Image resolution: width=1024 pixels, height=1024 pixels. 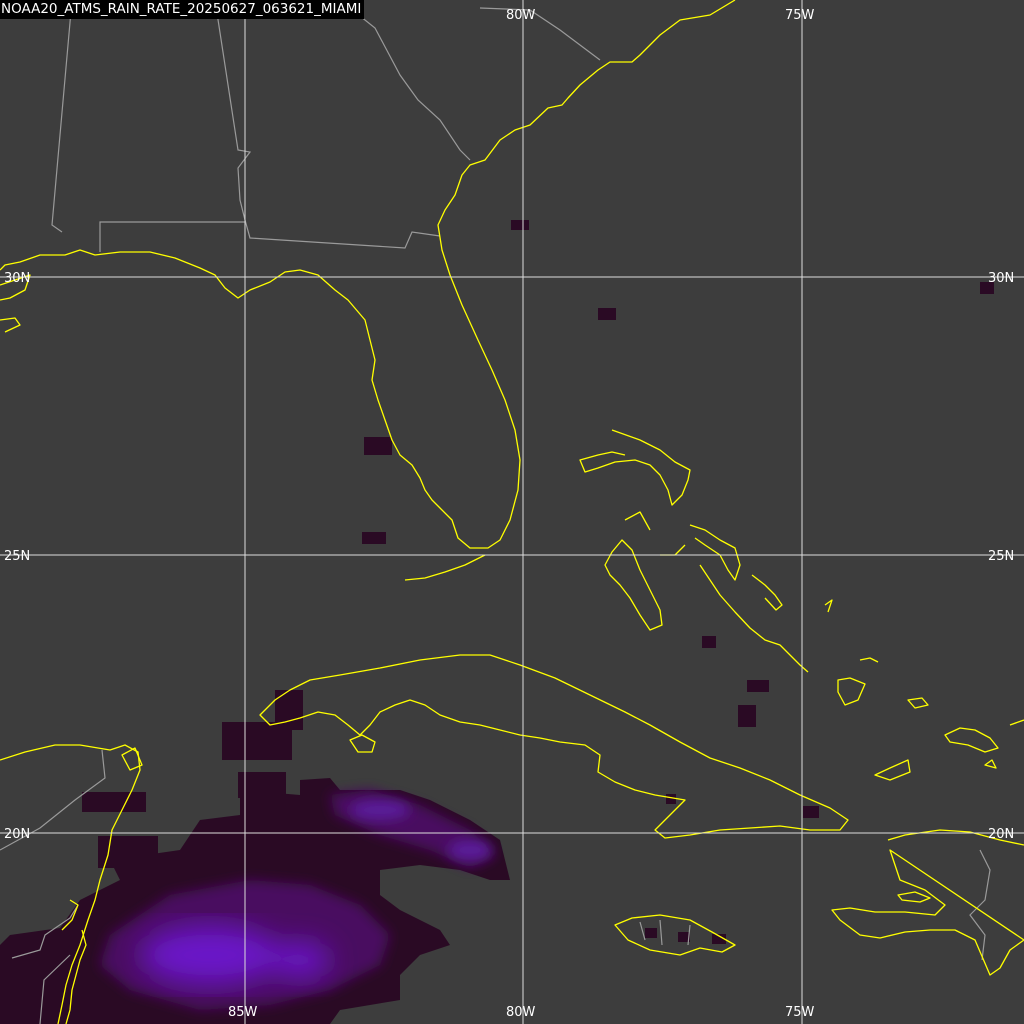 I want to click on label-30n-left: 30N, so click(x=17, y=278).